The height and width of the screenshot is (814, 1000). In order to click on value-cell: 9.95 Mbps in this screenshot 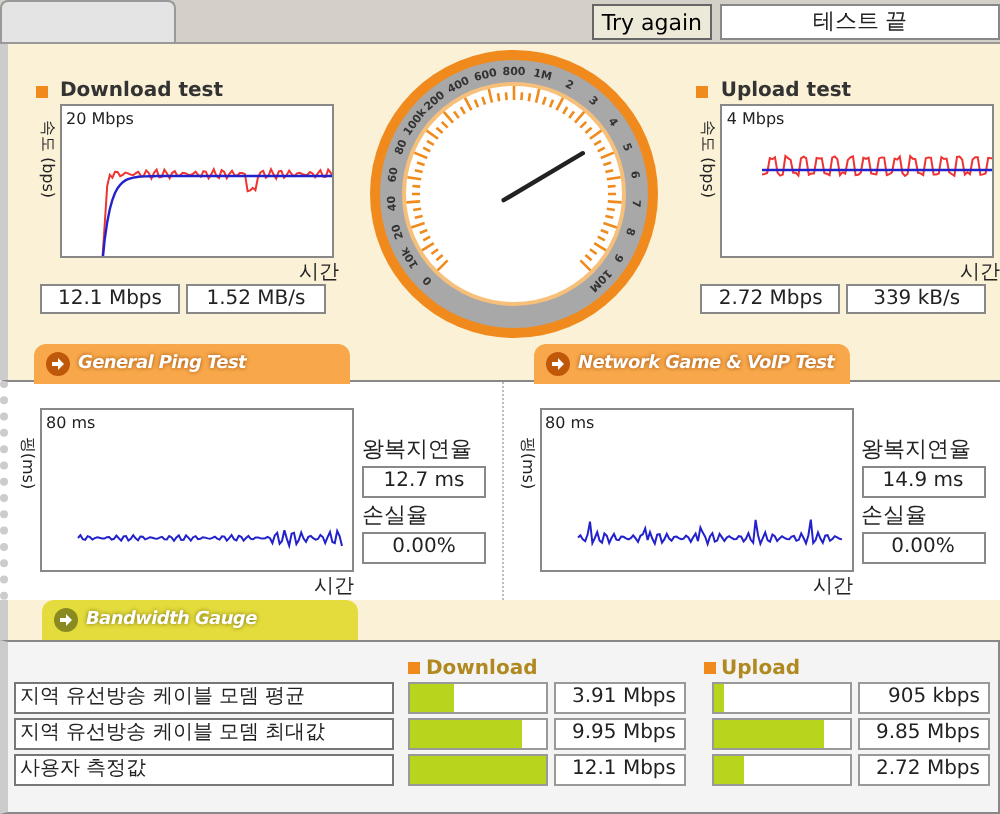, I will do `click(620, 734)`.